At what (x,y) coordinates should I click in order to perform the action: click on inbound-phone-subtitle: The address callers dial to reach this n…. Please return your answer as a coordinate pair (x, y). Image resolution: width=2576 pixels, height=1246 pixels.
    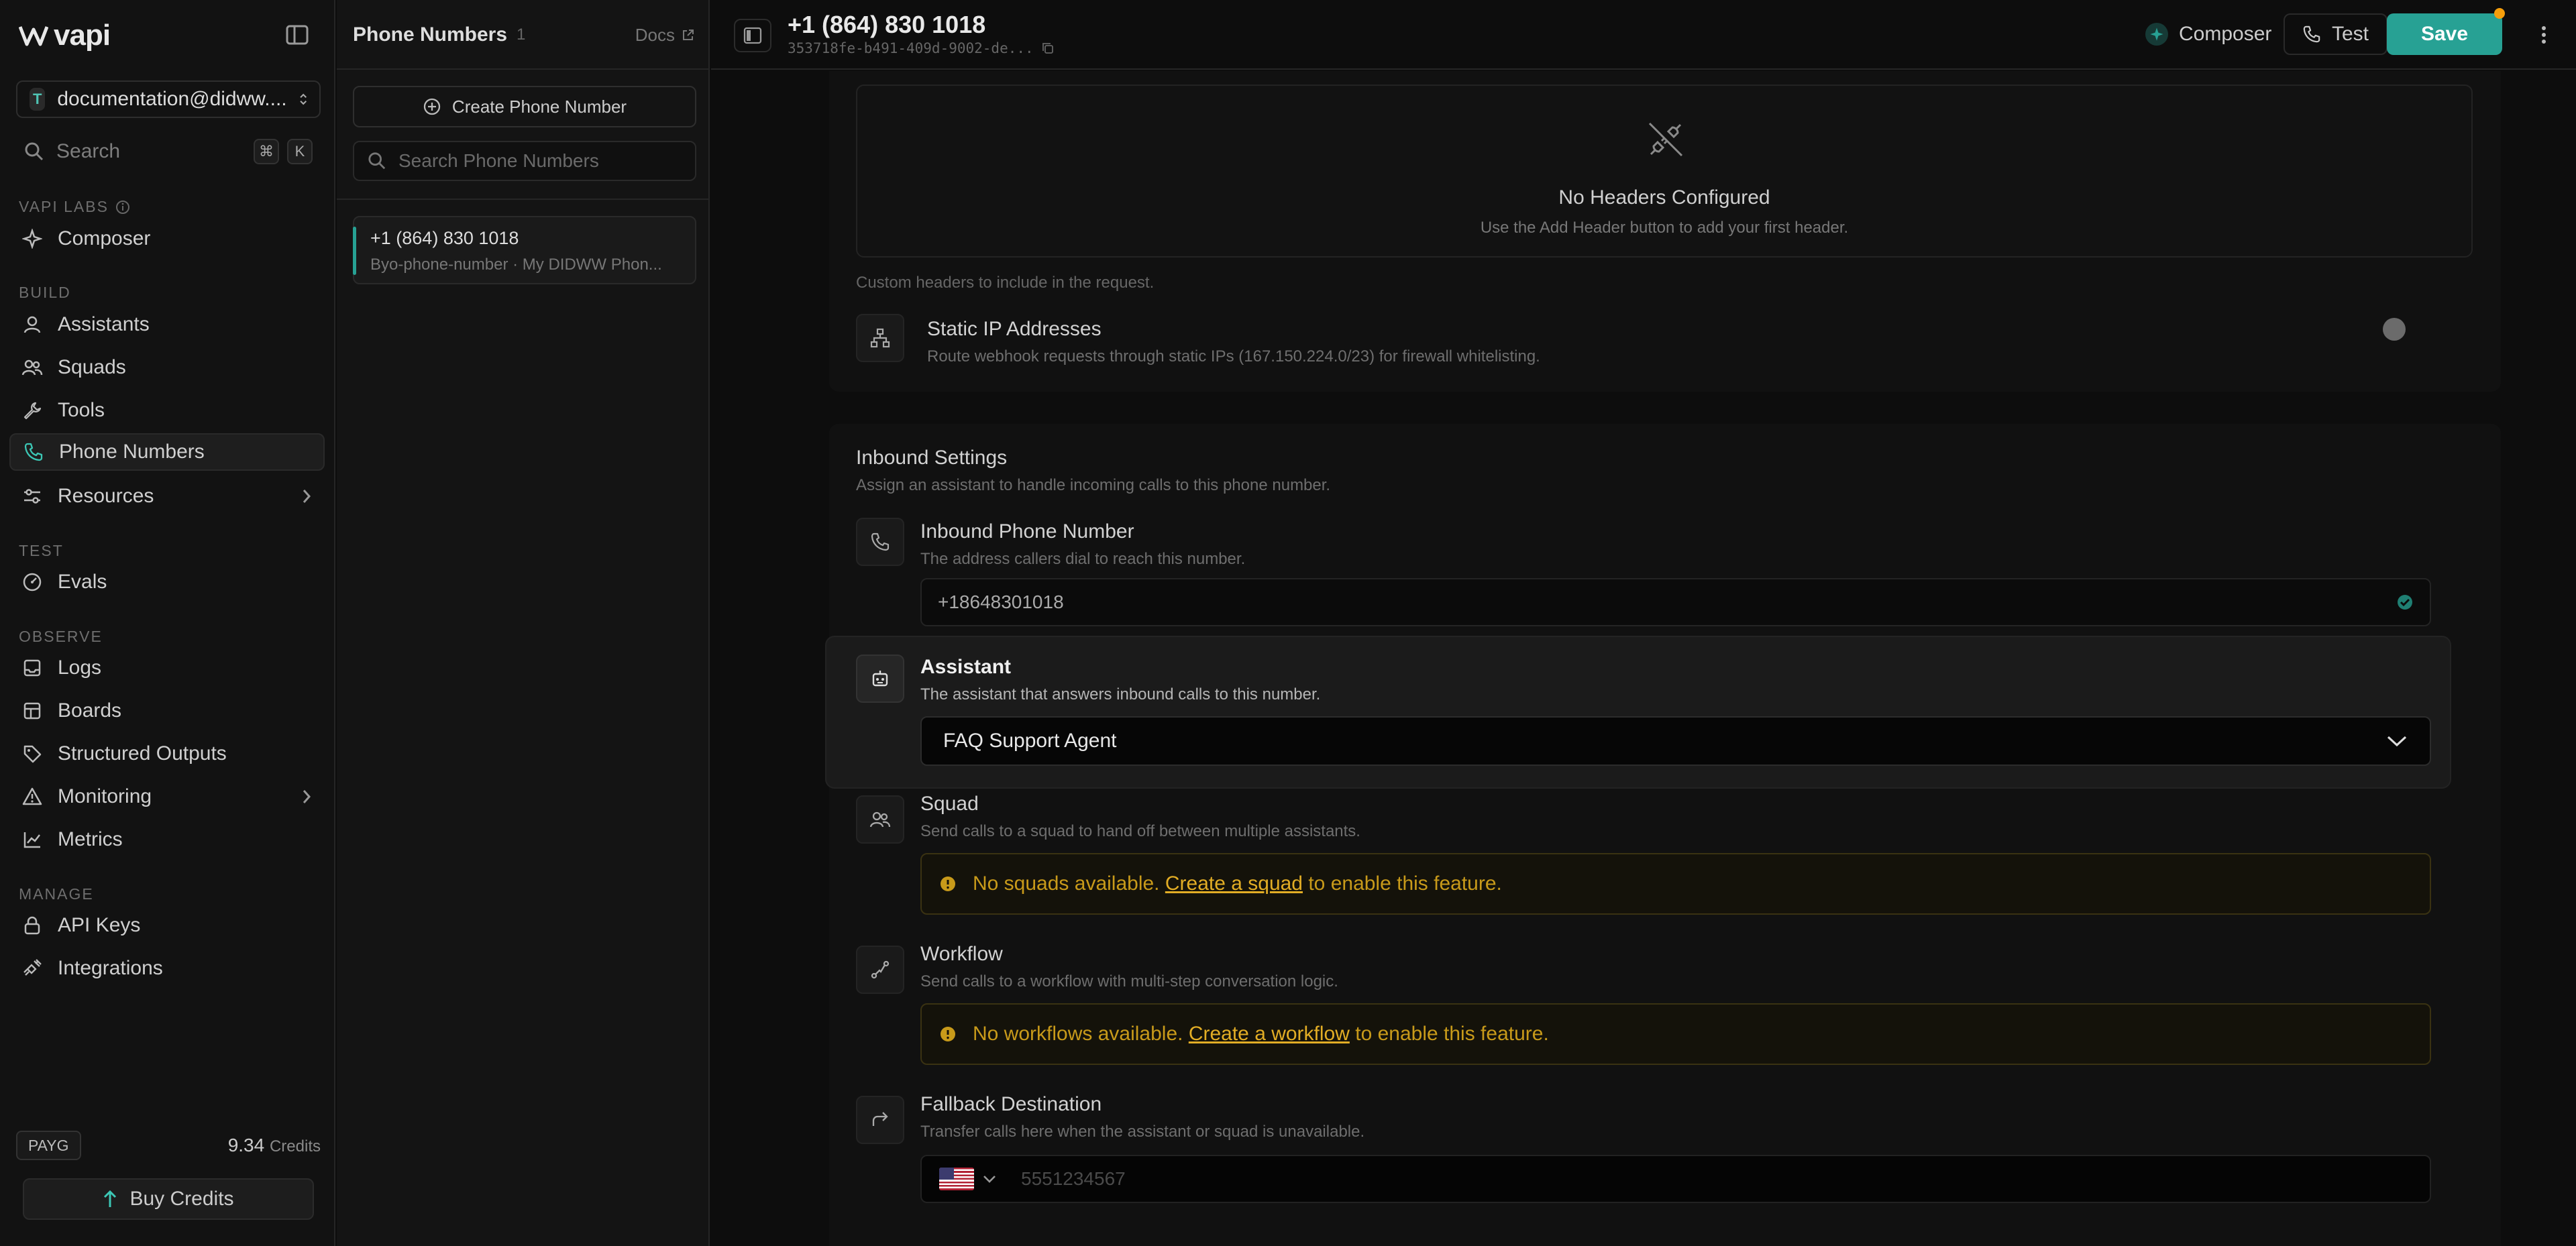
    Looking at the image, I should click on (1083, 559).